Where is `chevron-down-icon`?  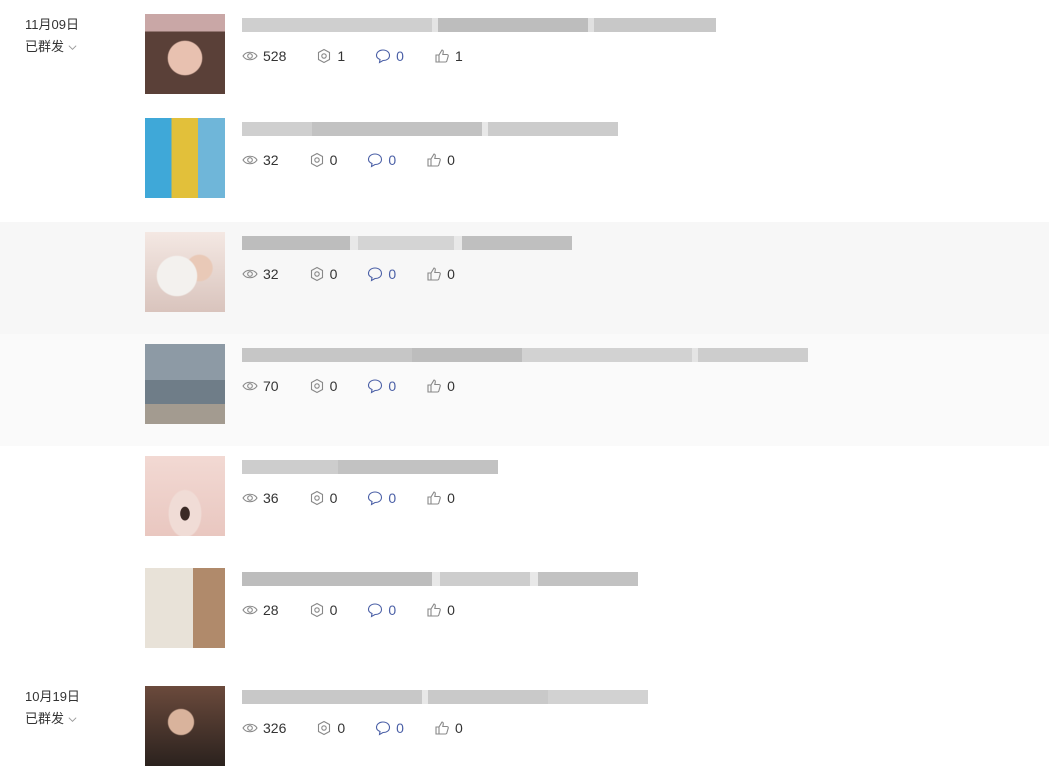 chevron-down-icon is located at coordinates (72, 47).